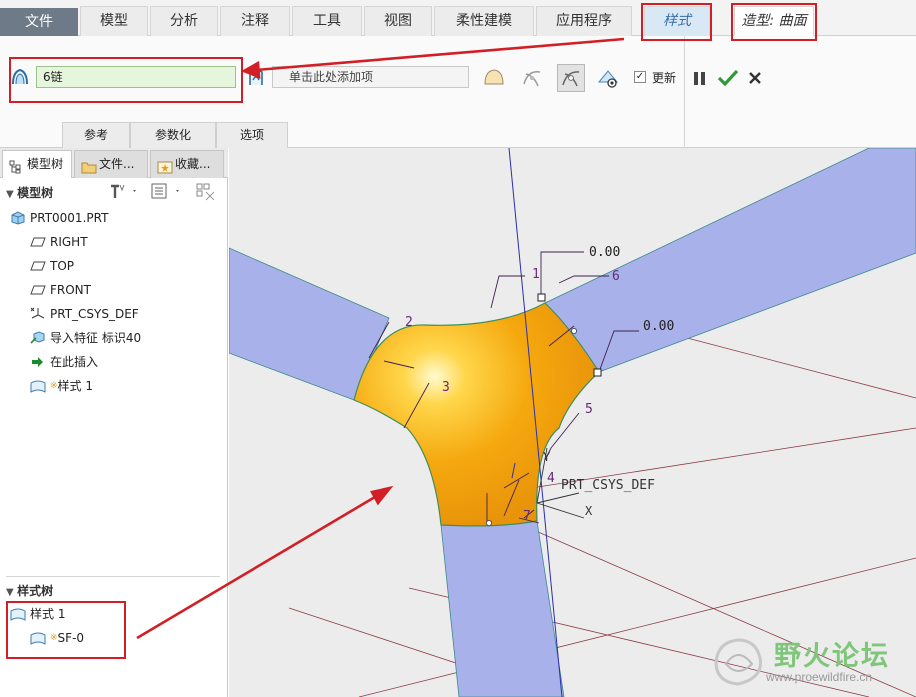 The height and width of the screenshot is (697, 916). What do you see at coordinates (551, 478) in the screenshot?
I see `curve-number-label: 4` at bounding box center [551, 478].